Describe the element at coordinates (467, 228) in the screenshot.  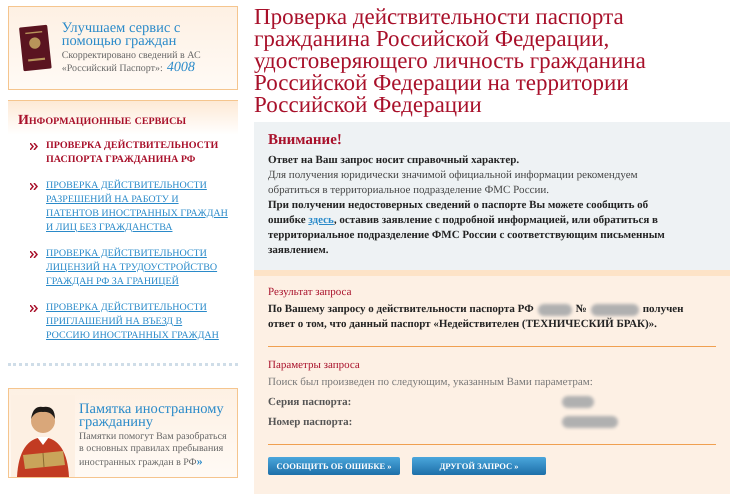
I see `notice-text: При получении недостоверных сведений о паспорте Вы можете сообщить об ошибке здесь, оставив заявление с подробной информацией, или обратиться в территориальное подразделение ФМС России с соответствующим письменным заявлением.` at that location.